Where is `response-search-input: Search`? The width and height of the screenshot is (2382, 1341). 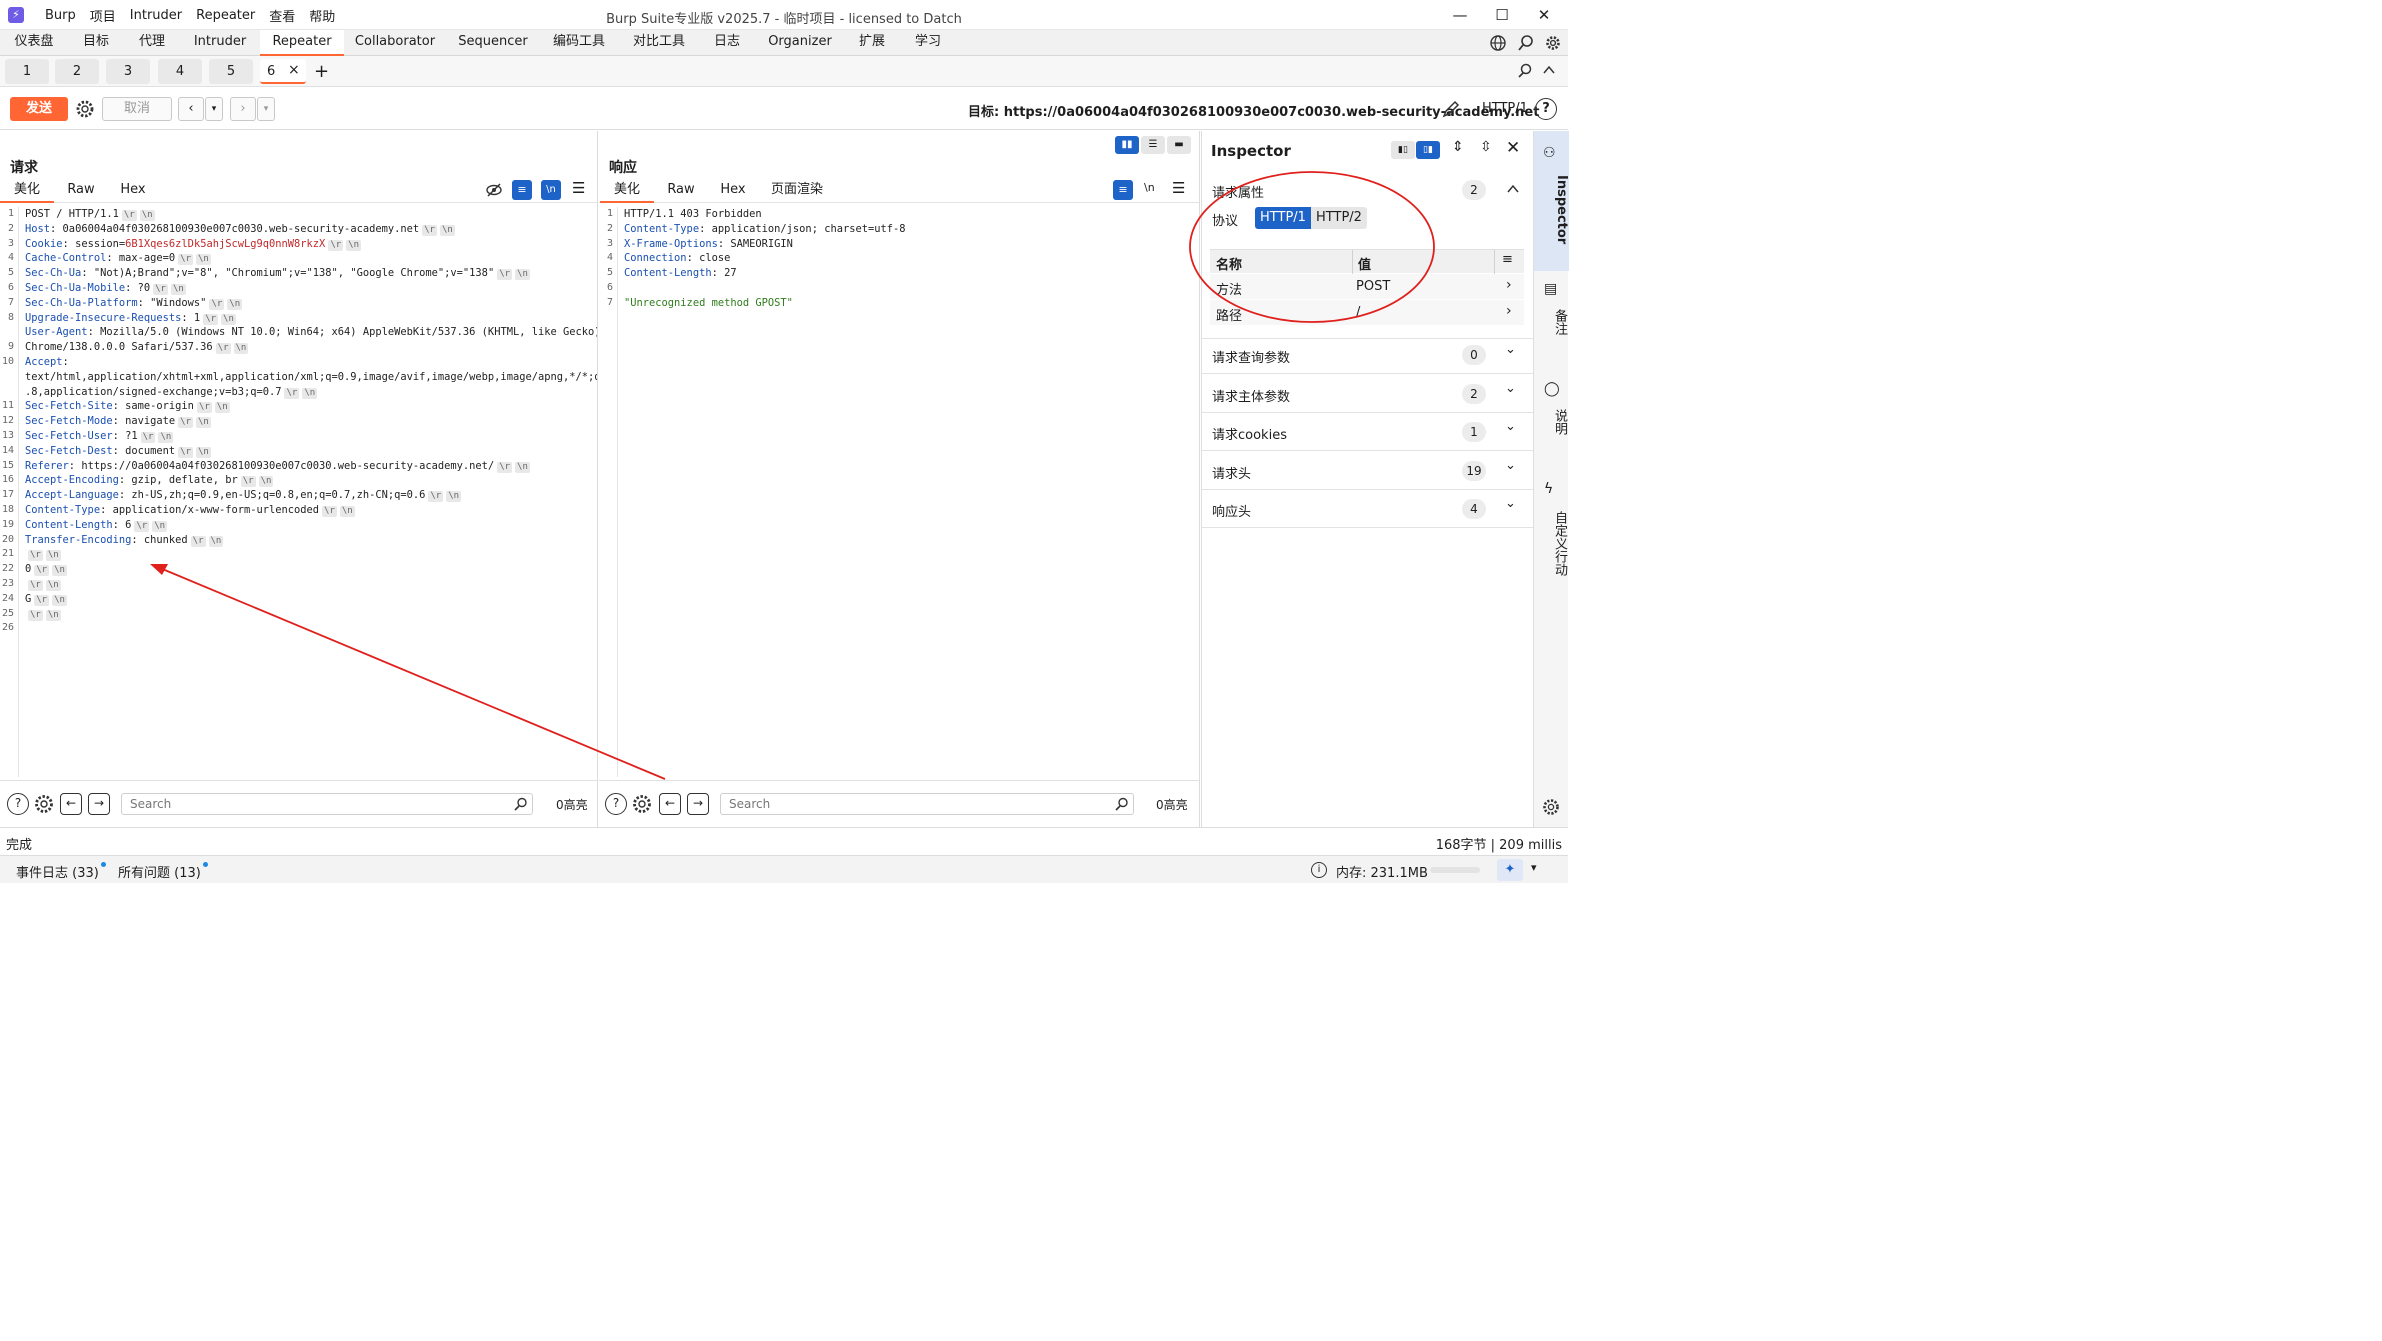 response-search-input: Search is located at coordinates (927, 804).